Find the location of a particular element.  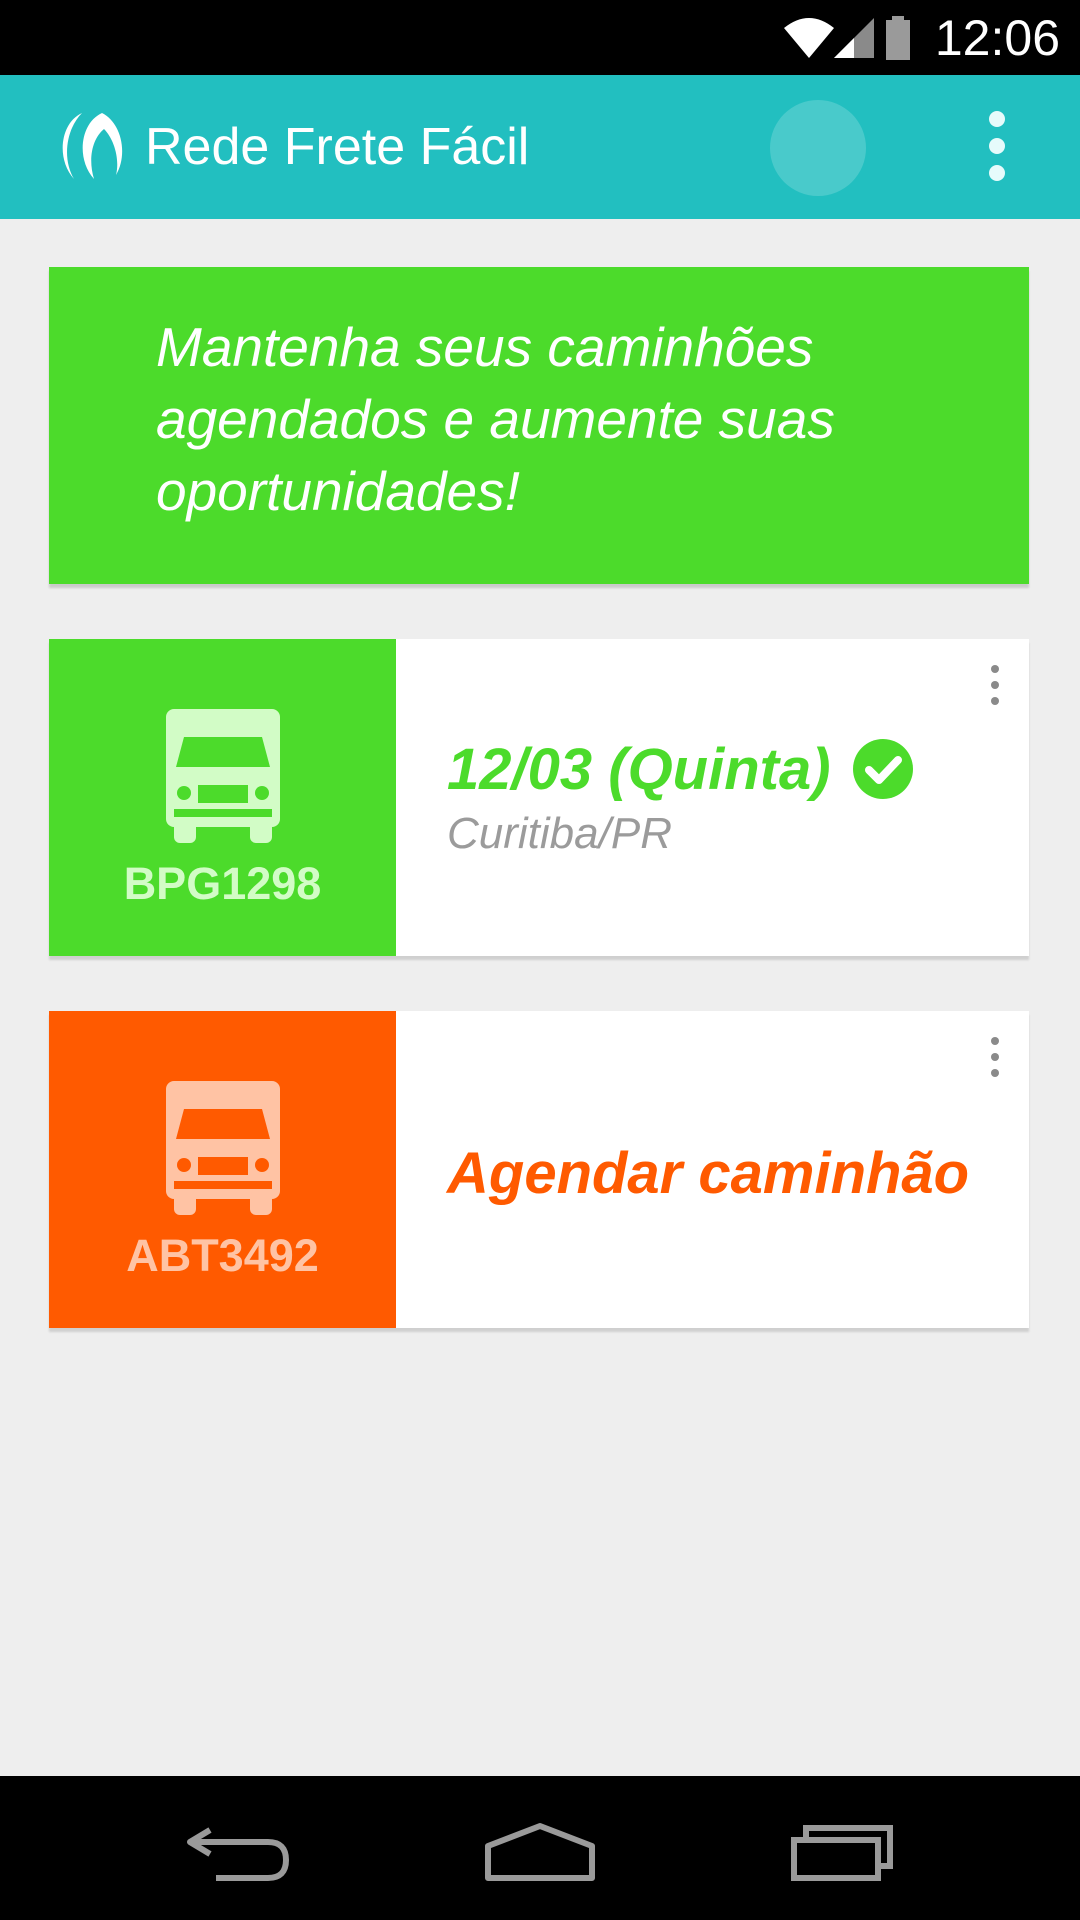

signal-icon is located at coordinates (854, 38).